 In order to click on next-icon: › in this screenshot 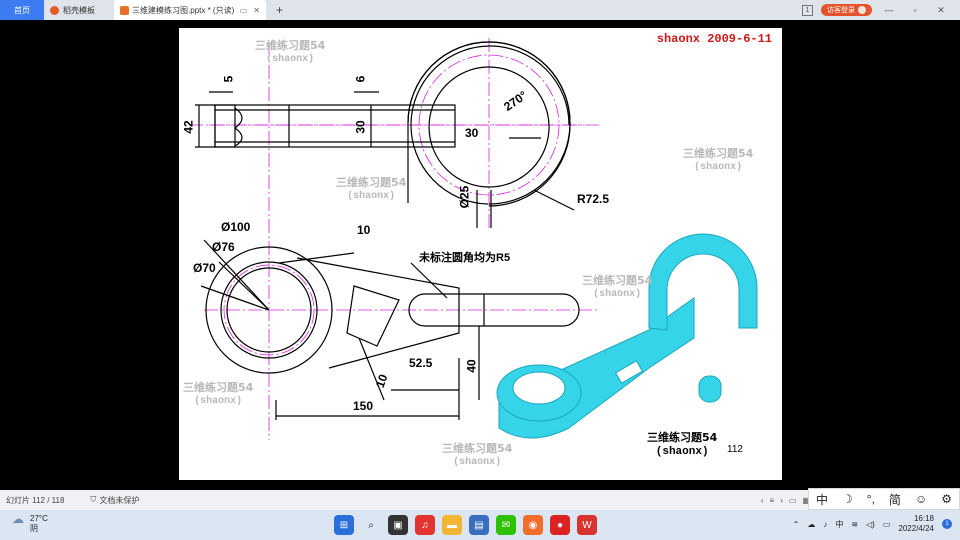, I will do `click(781, 500)`.